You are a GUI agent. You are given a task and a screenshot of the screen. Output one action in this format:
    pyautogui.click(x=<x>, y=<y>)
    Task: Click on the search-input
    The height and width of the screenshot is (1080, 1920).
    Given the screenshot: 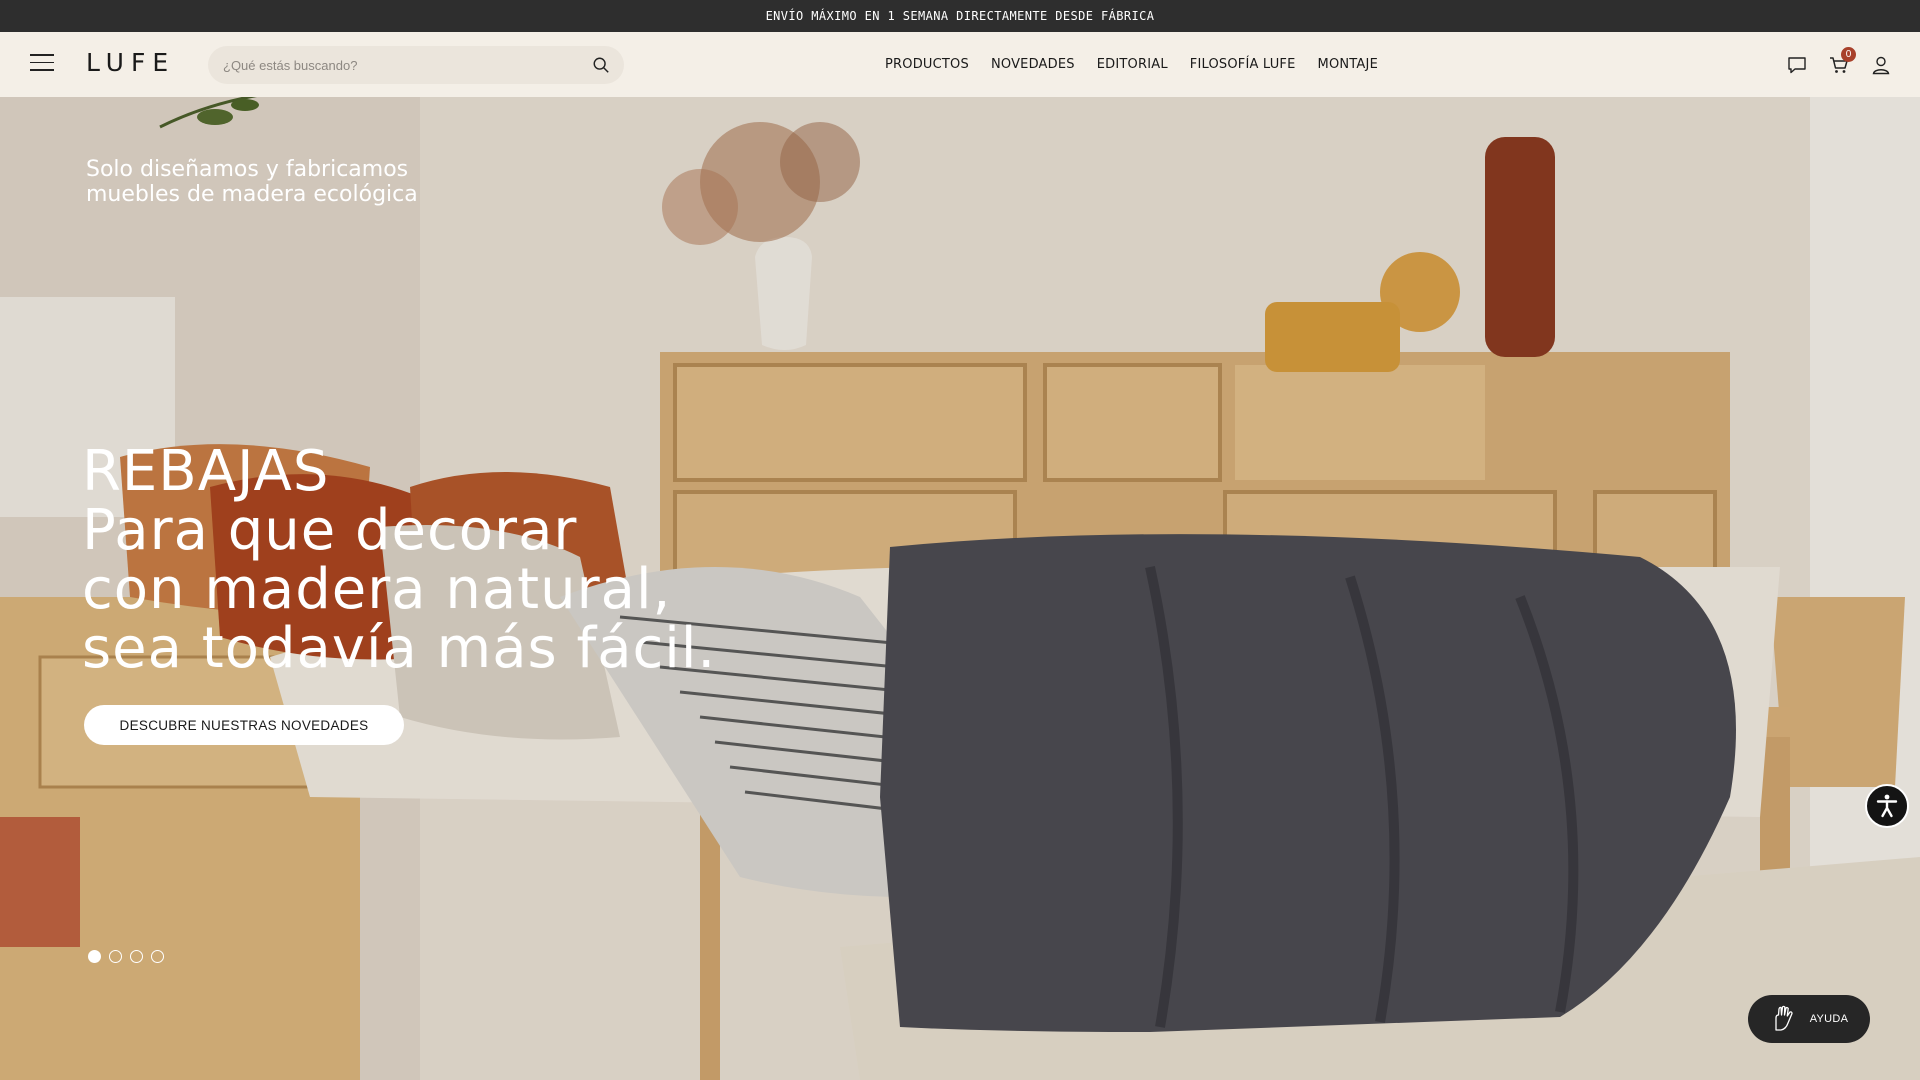 What is the action you would take?
    pyautogui.click(x=403, y=65)
    